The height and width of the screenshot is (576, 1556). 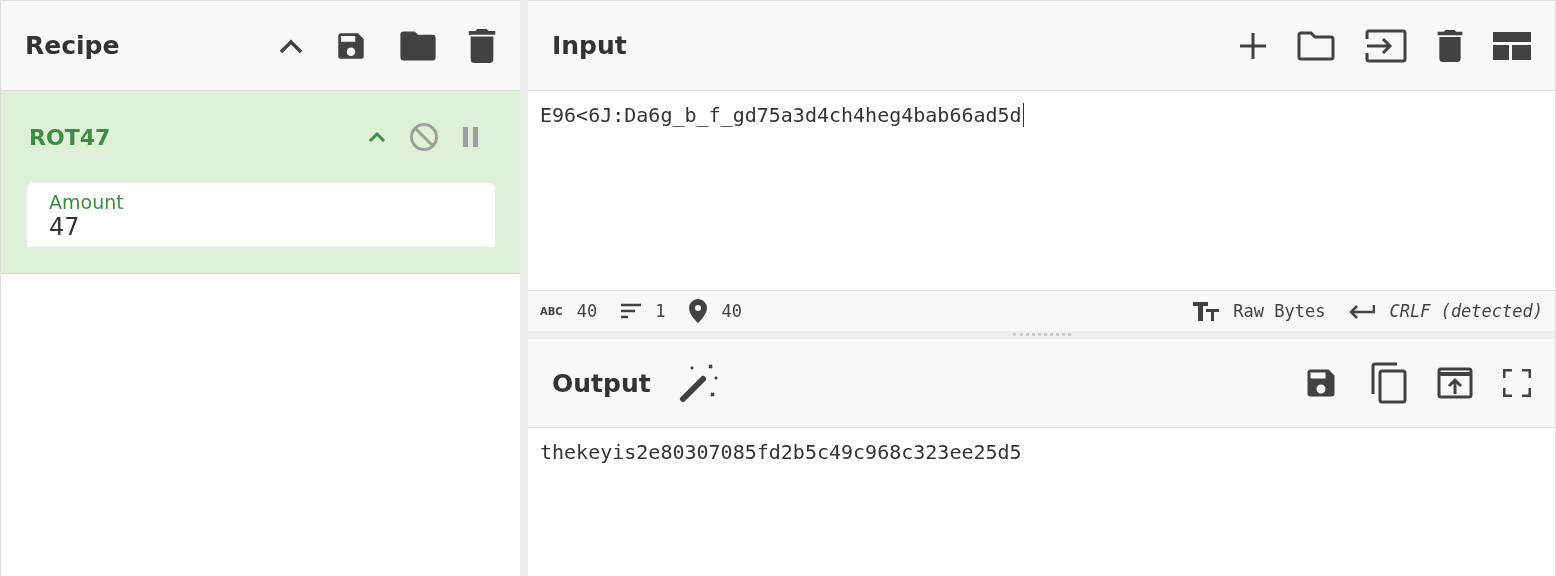 I want to click on output-title: Output, so click(x=601, y=383).